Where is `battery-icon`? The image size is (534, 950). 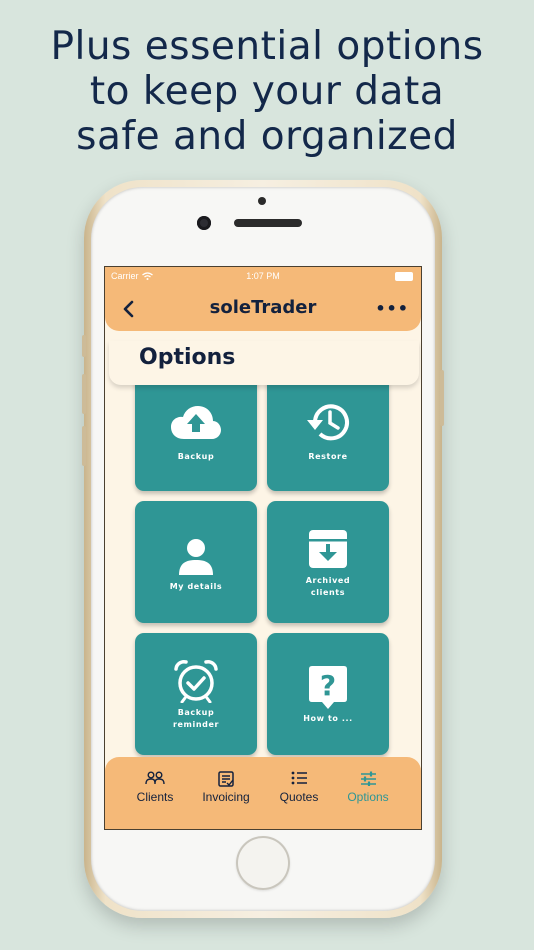
battery-icon is located at coordinates (404, 276).